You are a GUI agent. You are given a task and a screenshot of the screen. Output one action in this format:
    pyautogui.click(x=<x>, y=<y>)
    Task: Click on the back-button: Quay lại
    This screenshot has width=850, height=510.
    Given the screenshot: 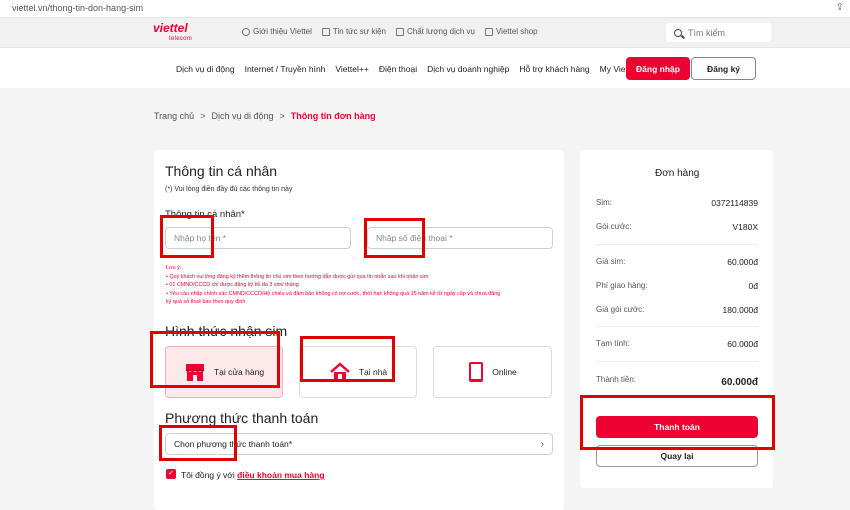 What is the action you would take?
    pyautogui.click(x=677, y=456)
    